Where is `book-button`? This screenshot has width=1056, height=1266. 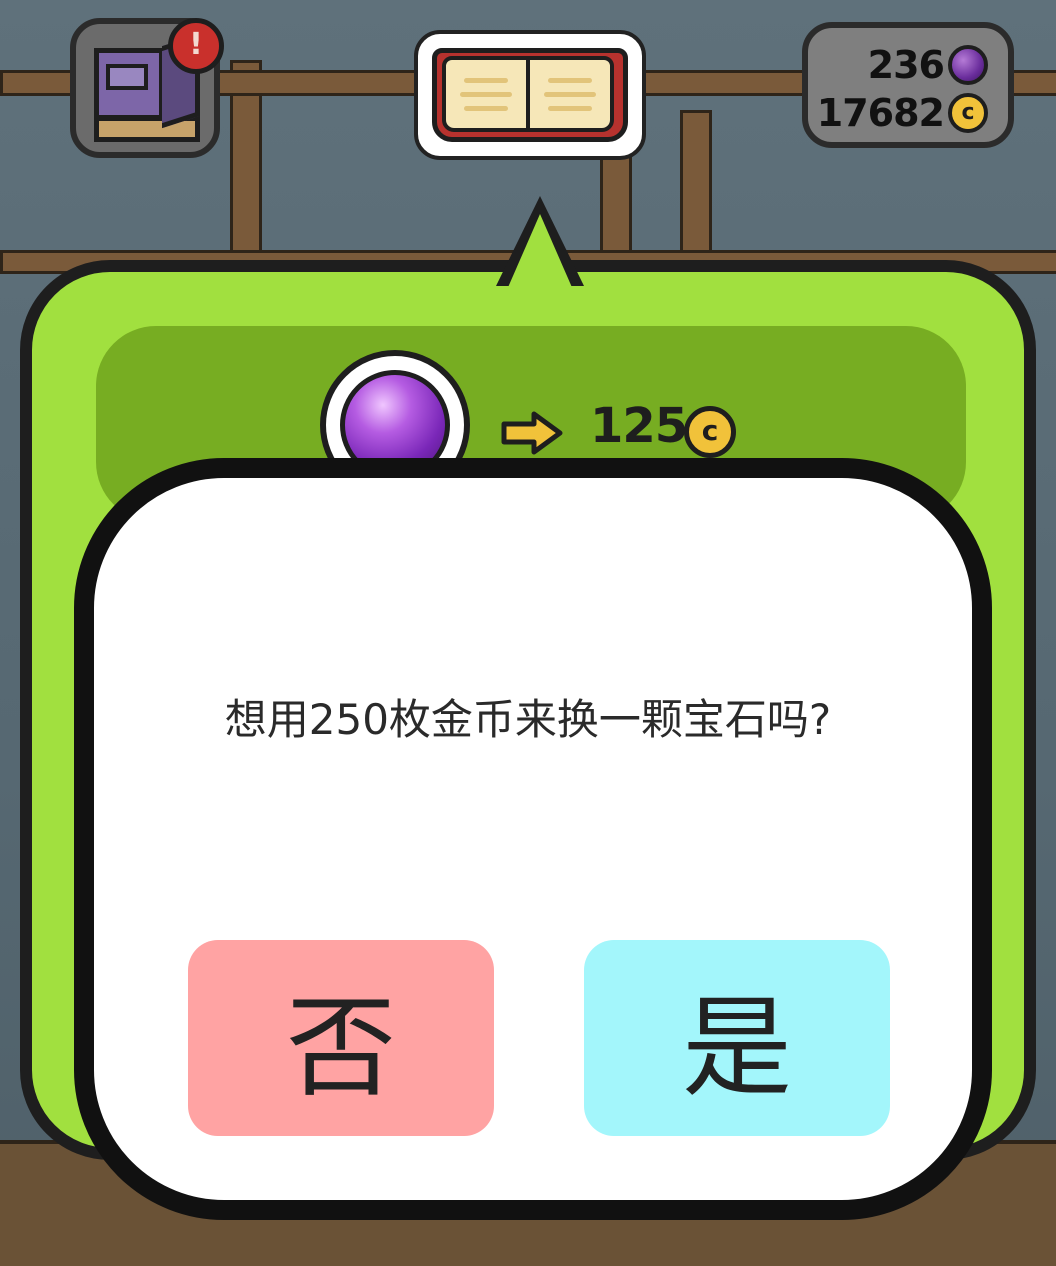
book-button is located at coordinates (530, 95).